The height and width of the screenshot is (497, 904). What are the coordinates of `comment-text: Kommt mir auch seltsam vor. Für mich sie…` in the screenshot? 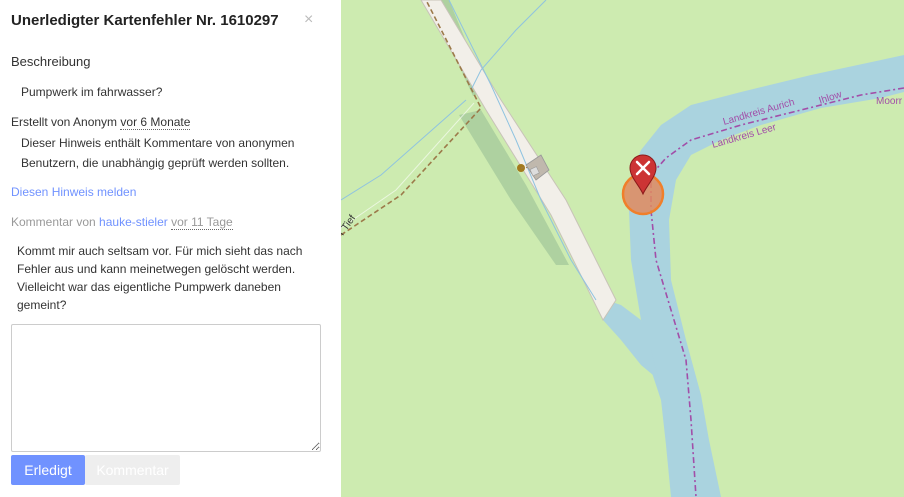 It's located at (160, 278).